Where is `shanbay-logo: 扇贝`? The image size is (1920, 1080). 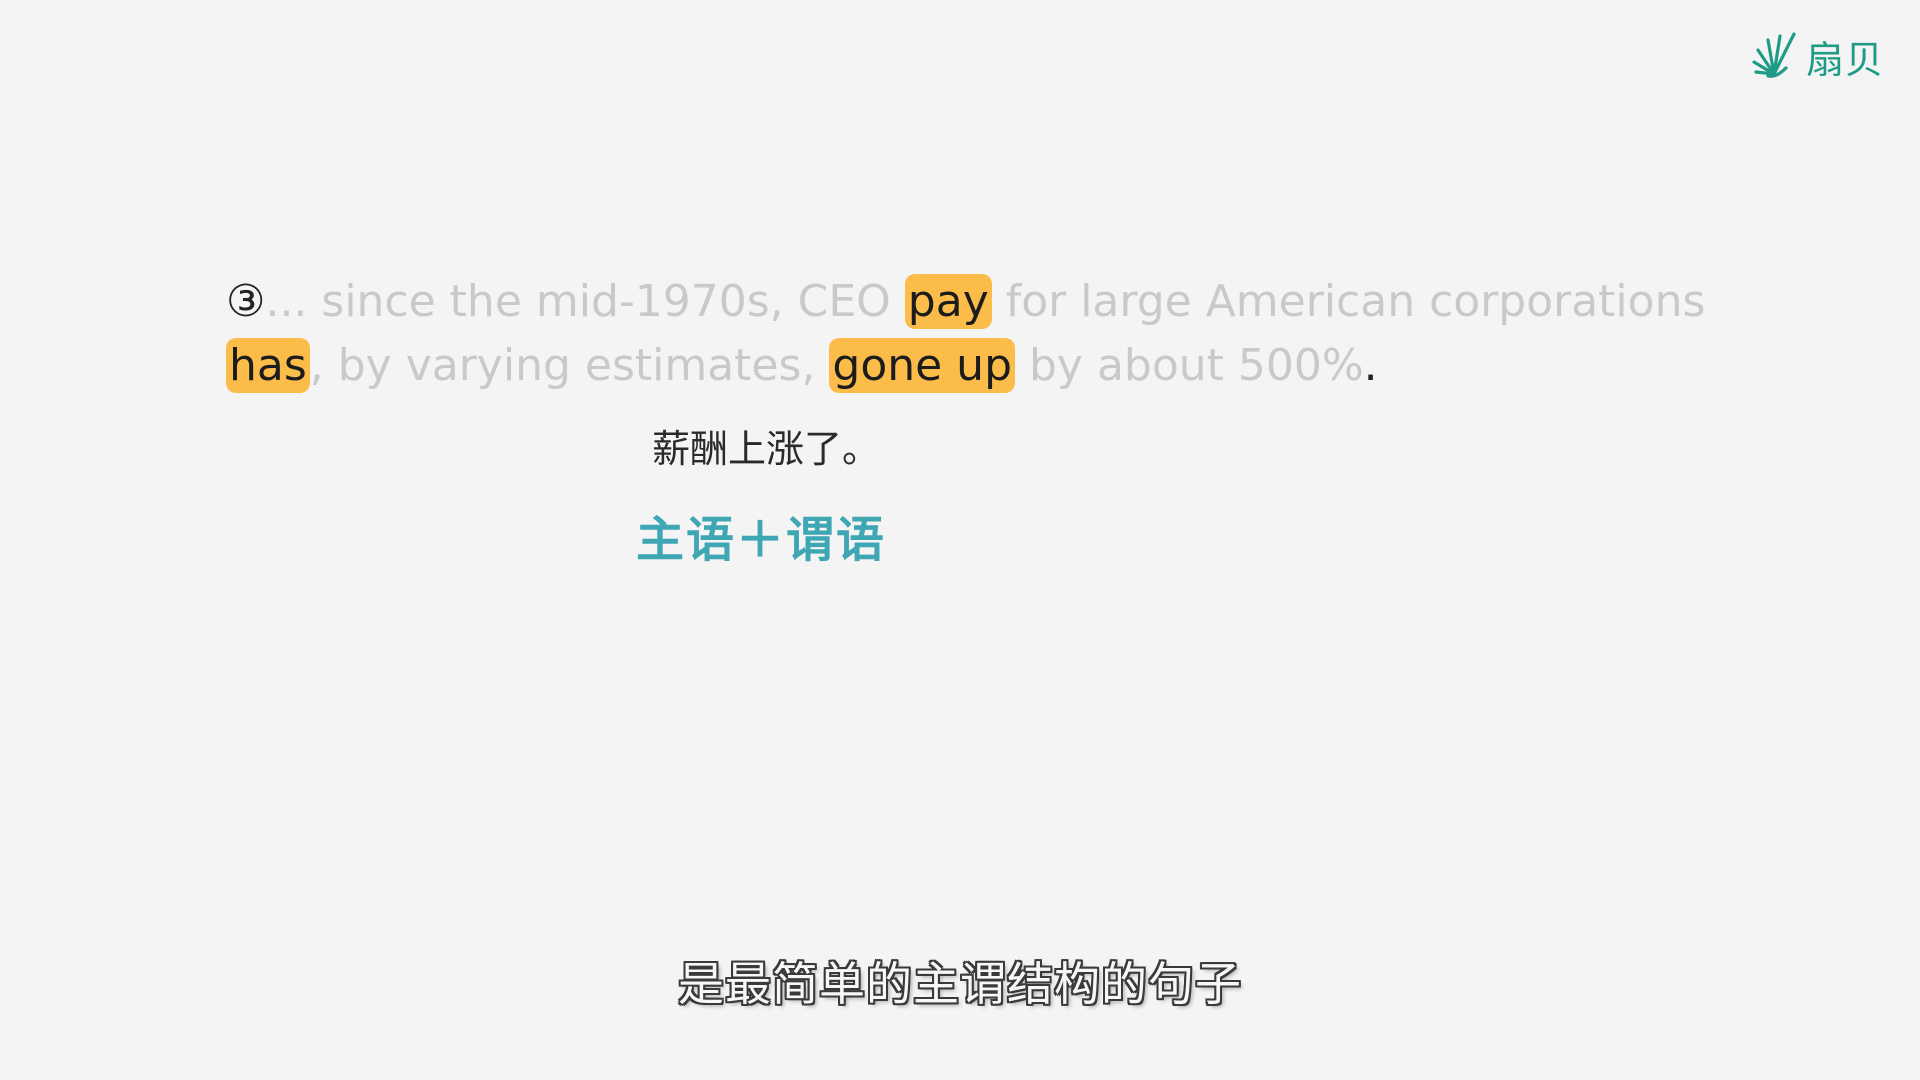
shanbay-logo: 扇贝 is located at coordinates (1815, 56).